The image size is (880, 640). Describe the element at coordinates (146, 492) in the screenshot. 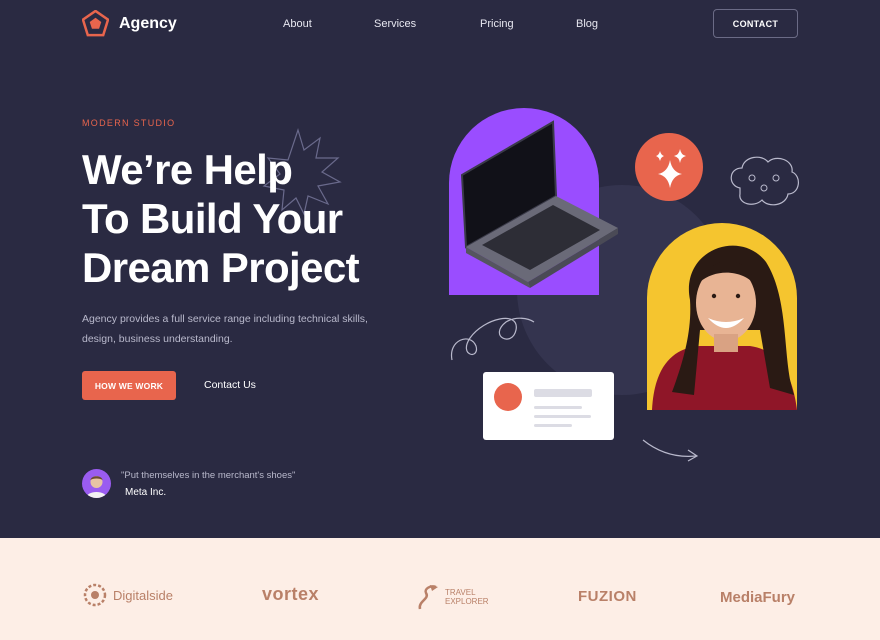

I see `testimonial-company: Meta Inc.` at that location.